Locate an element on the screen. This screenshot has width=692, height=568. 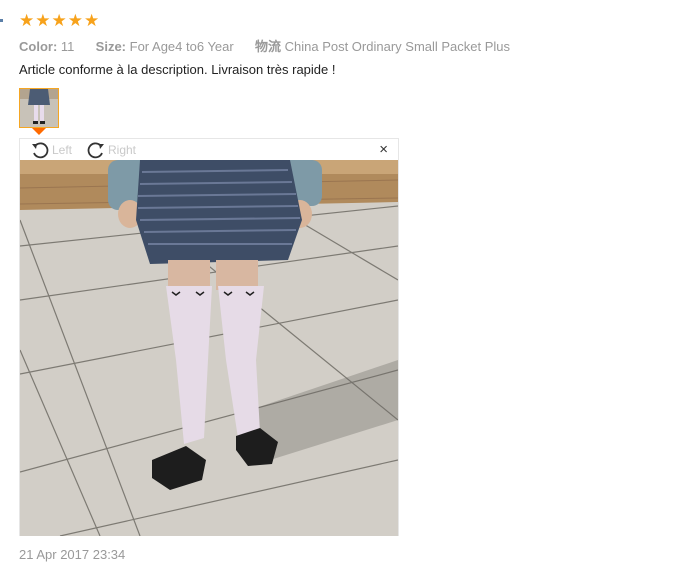
shipping-label: 物流 is located at coordinates (267, 46).